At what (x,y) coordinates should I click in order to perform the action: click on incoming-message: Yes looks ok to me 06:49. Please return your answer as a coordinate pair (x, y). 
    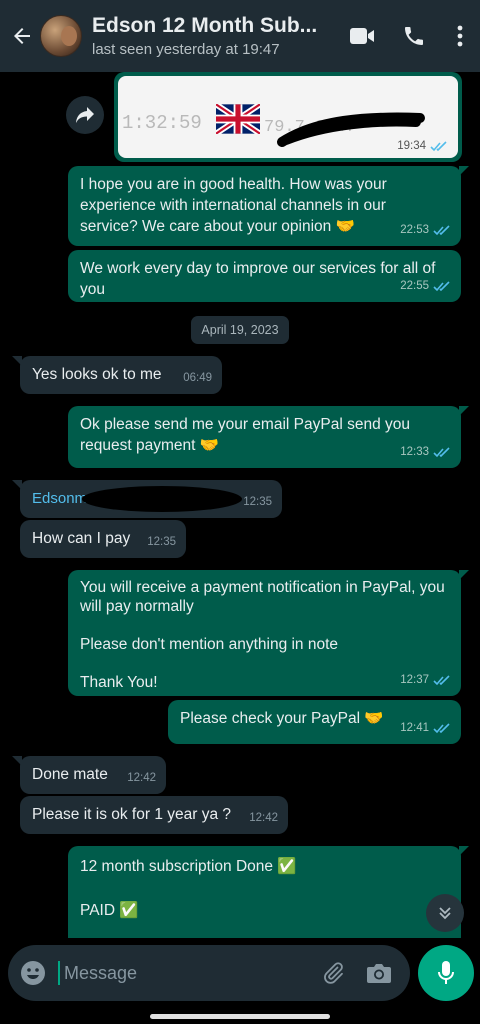
    Looking at the image, I should click on (117, 375).